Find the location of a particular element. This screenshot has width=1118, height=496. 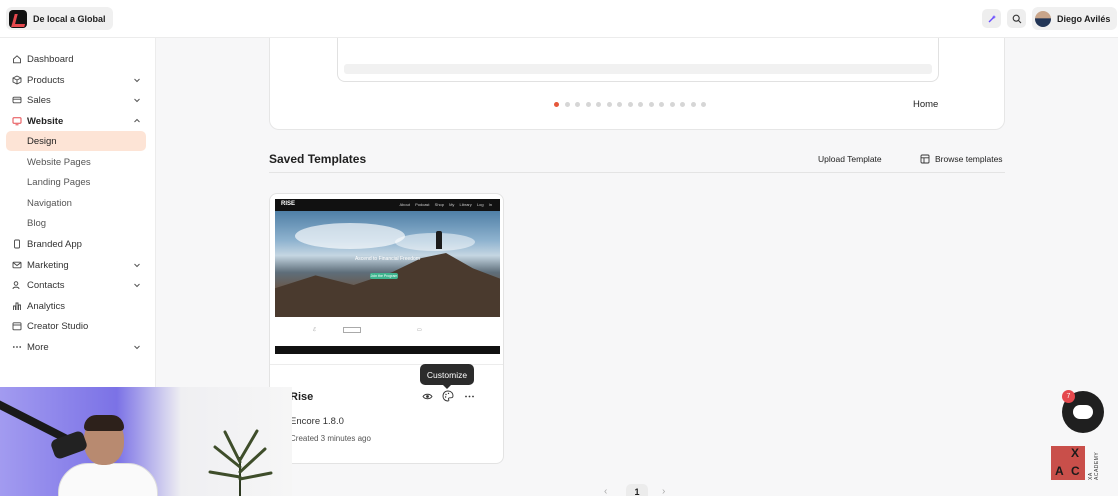

sidebar-item-dashboard: Dashboard is located at coordinates (76, 59).